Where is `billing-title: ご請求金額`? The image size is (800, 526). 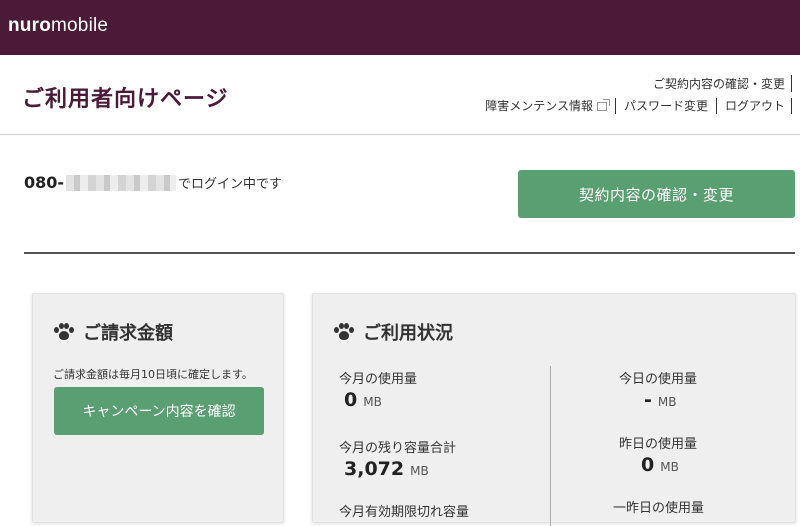 billing-title: ご請求金額 is located at coordinates (113, 332).